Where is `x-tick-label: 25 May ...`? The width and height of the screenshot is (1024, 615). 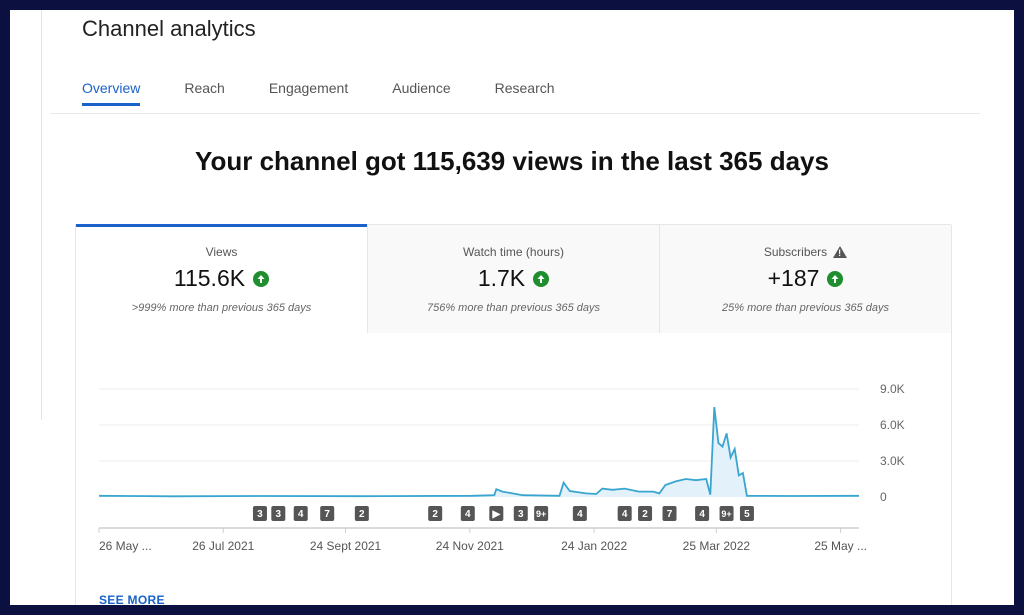 x-tick-label: 25 May ... is located at coordinates (840, 546).